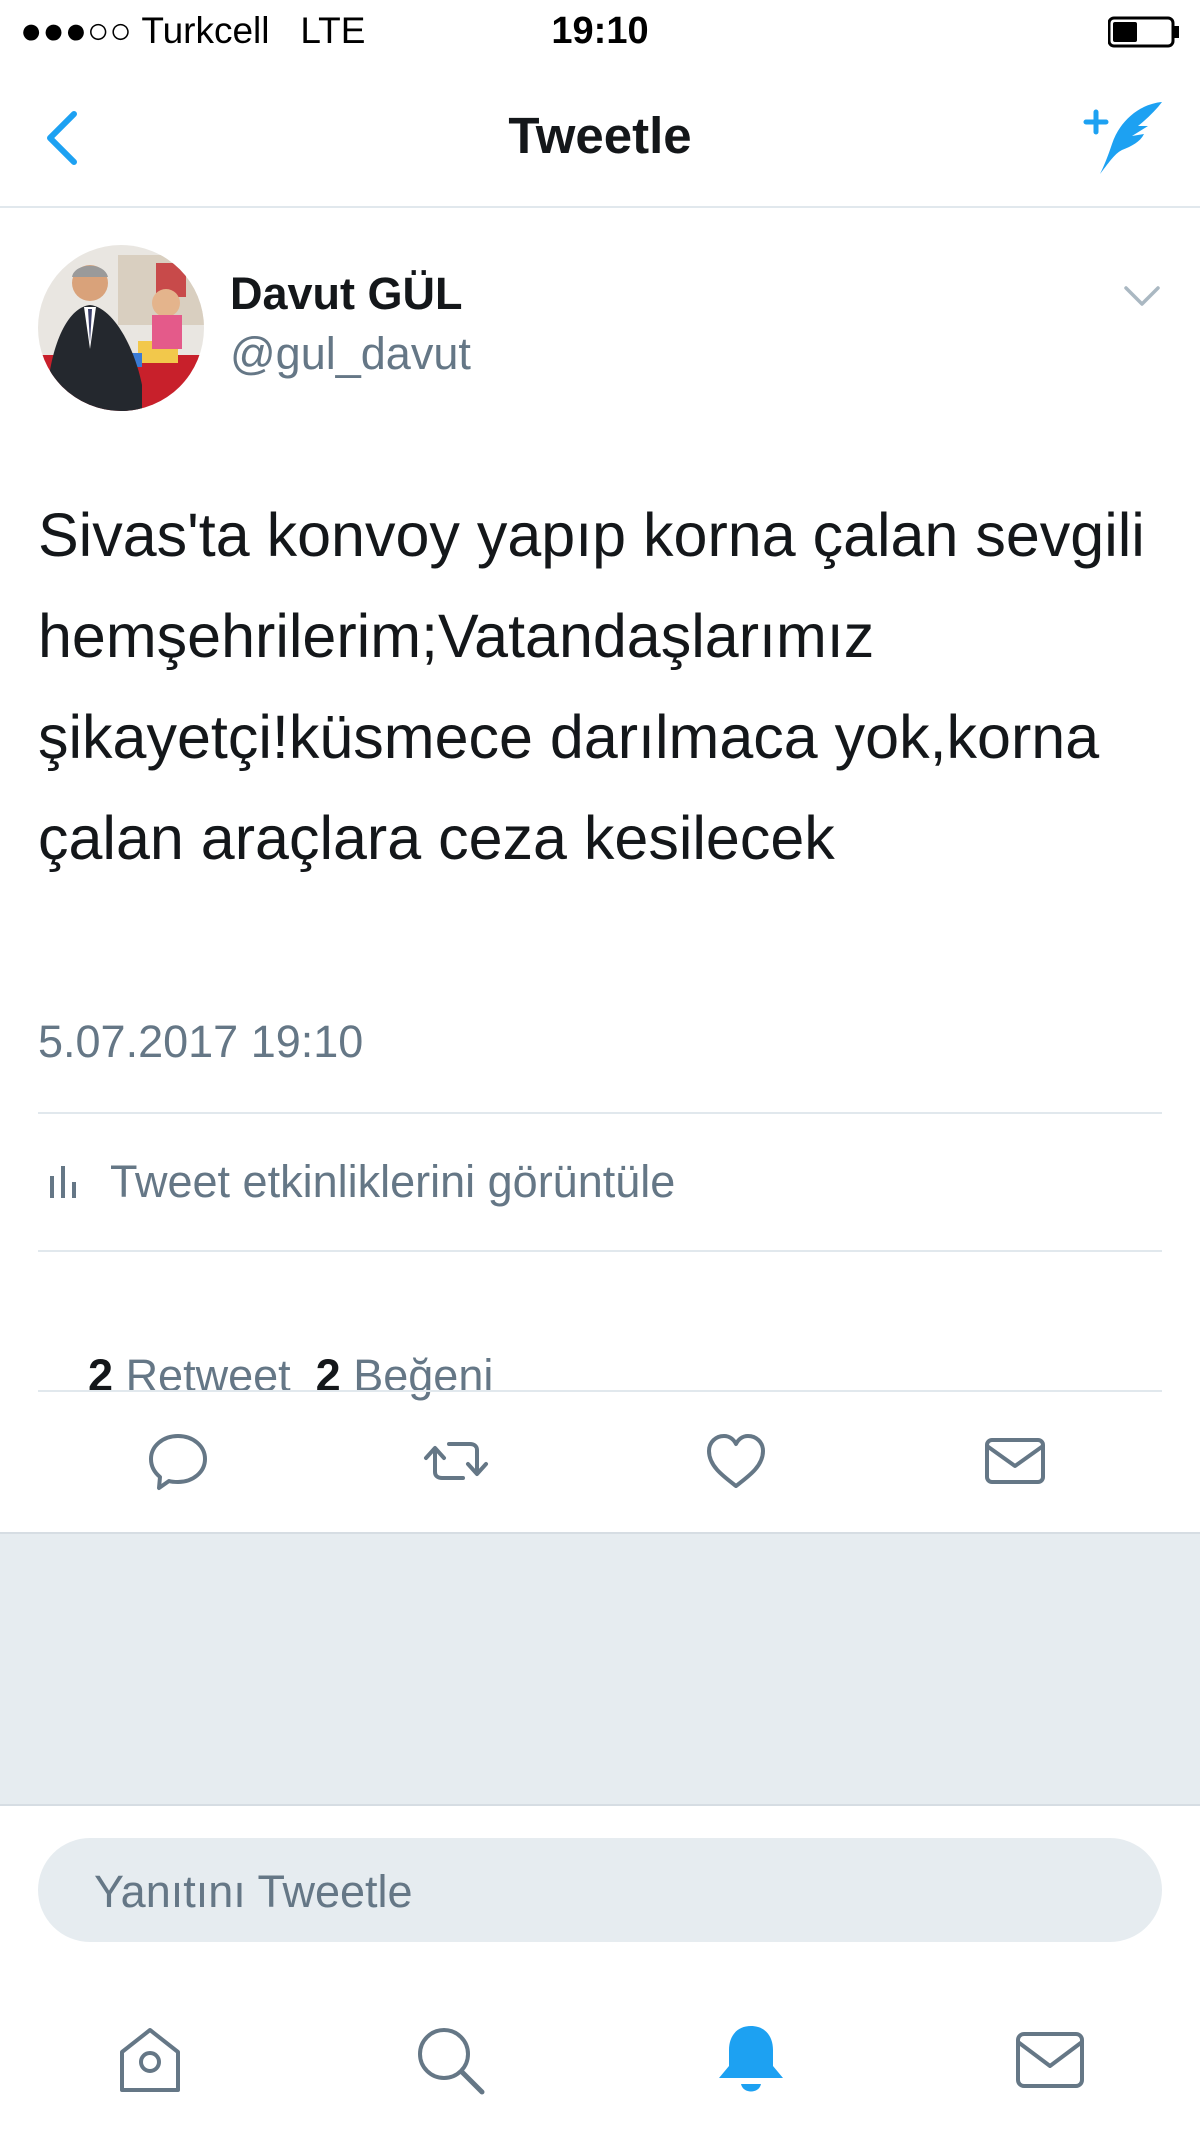 Image resolution: width=1200 pixels, height=2135 pixels. Describe the element at coordinates (600, 31) in the screenshot. I see `status-time: 19:10` at that location.